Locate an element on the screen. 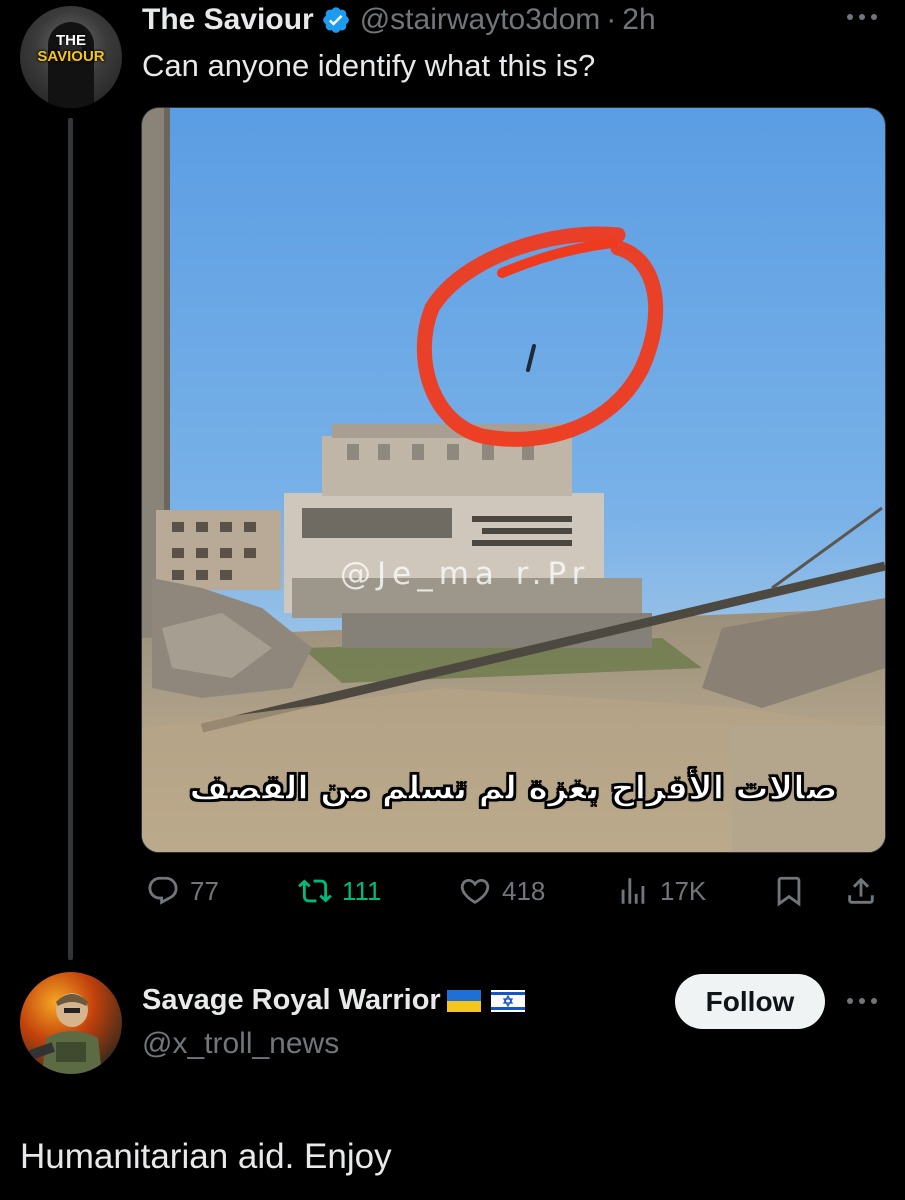 This screenshot has height=1200, width=905. tweet-text: Can anyone identify what this is? is located at coordinates (369, 65).